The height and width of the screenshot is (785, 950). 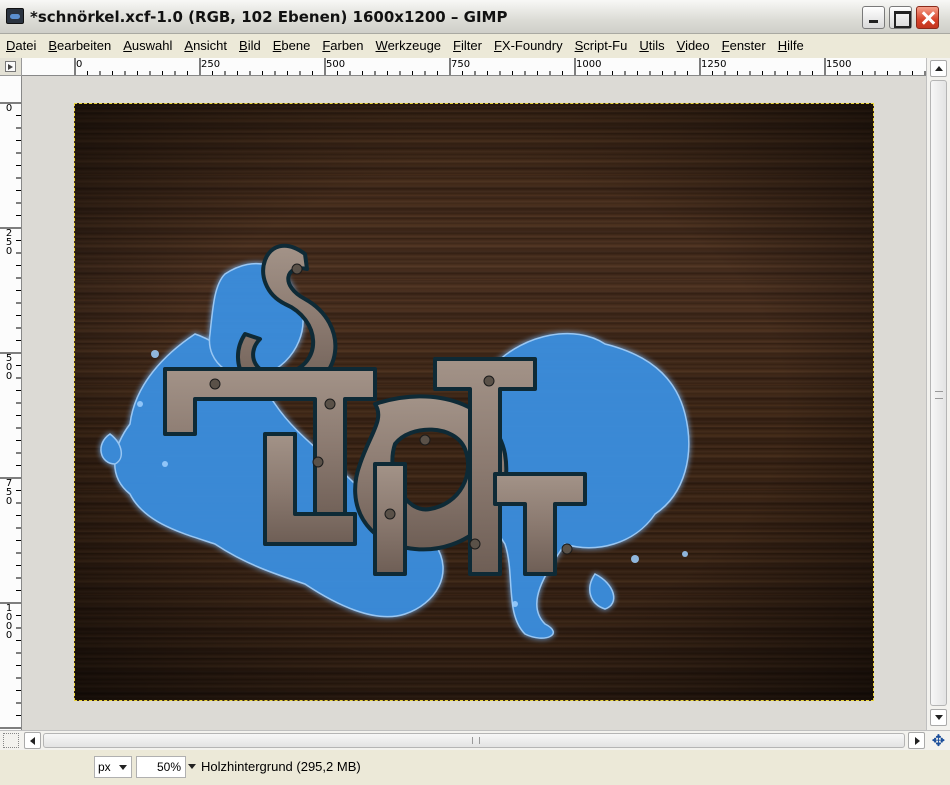 I want to click on unit-select: px, so click(x=113, y=767).